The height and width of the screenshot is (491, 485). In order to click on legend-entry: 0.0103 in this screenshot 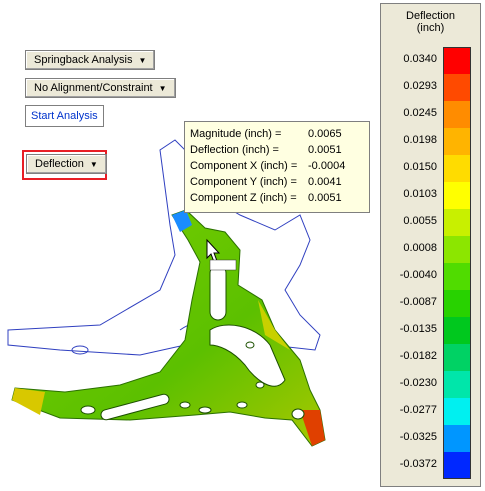, I will do `click(430, 195)`.